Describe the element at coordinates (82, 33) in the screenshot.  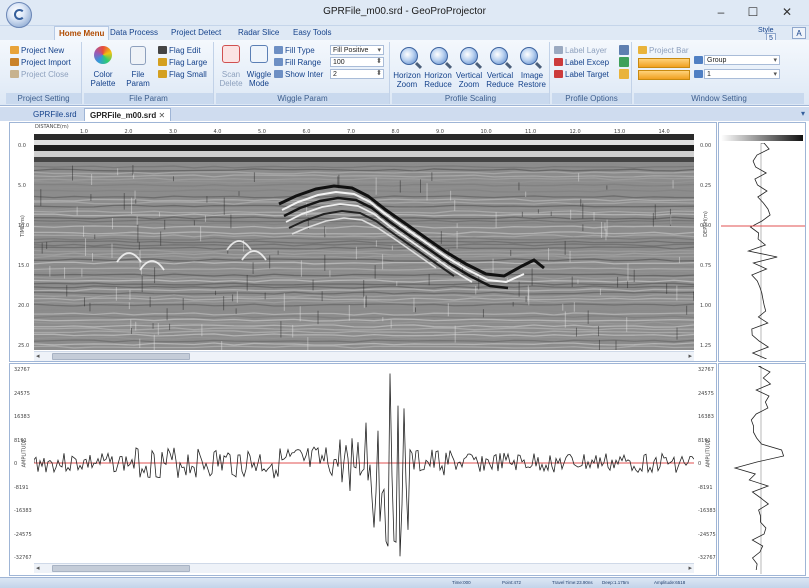
I see `tab-home-menu: Home Menu` at that location.